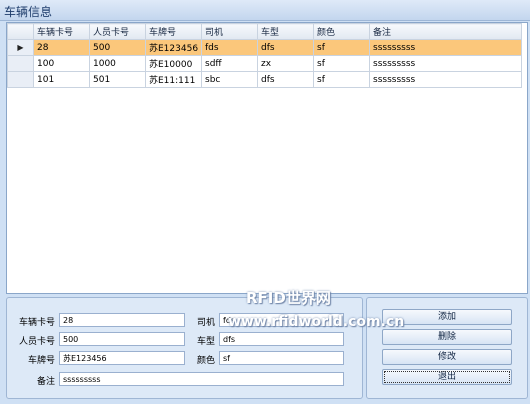 Image resolution: width=530 pixels, height=404 pixels. I want to click on person-card-field: 500, so click(122, 339).